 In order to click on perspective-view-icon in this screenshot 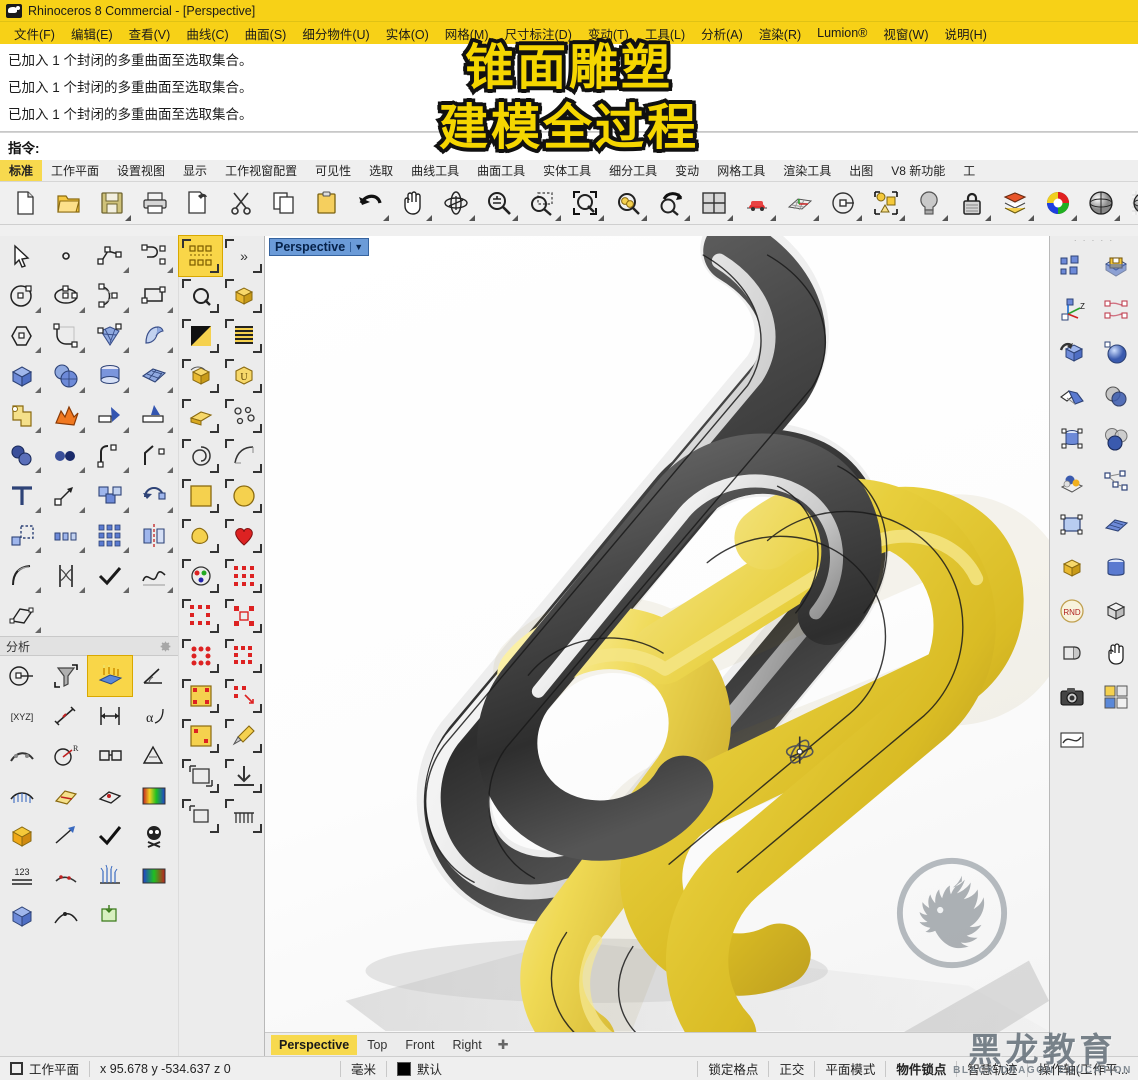, I will do `click(756, 203)`.